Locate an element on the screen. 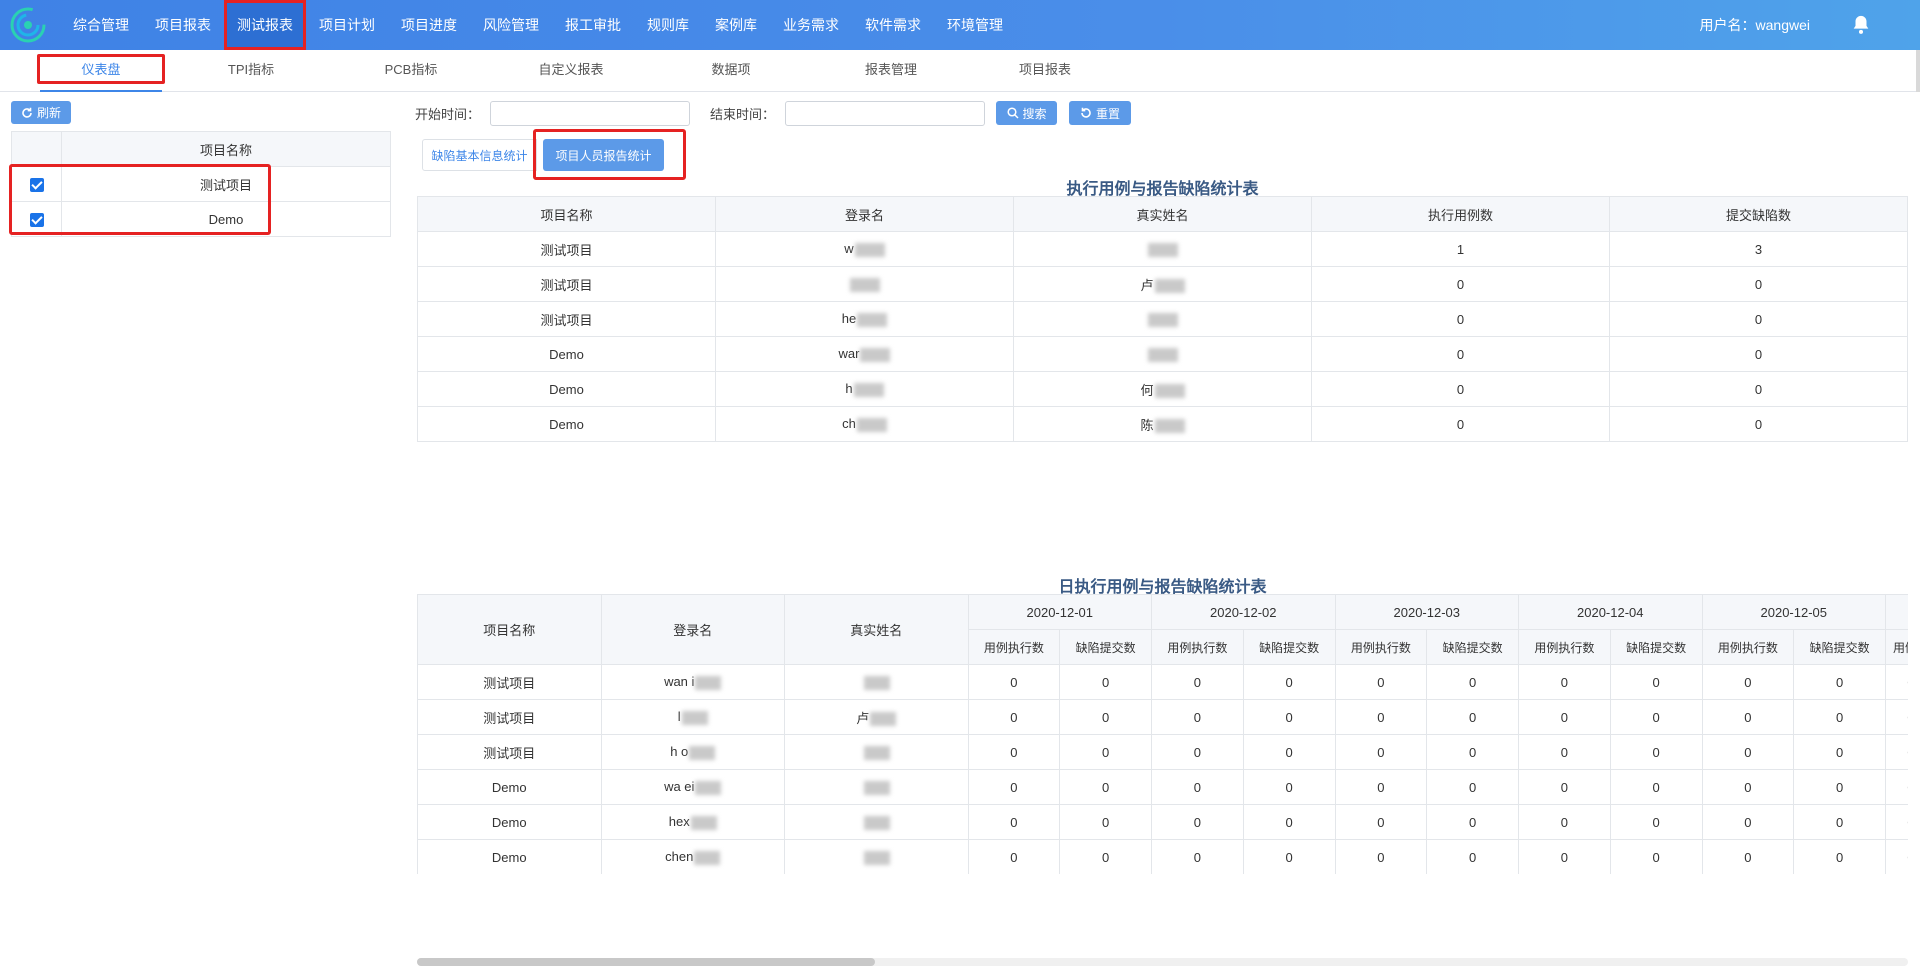 Image resolution: width=1920 pixels, height=969 pixels. subtab: 项目报表 is located at coordinates (1045, 71).